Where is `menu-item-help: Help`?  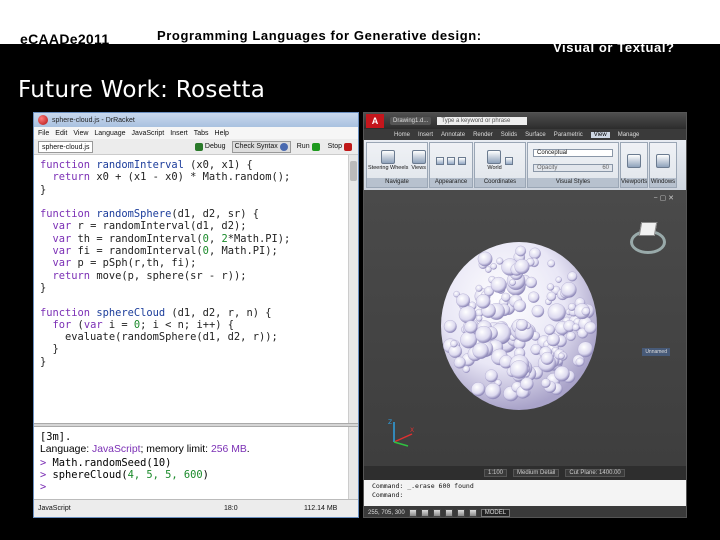 menu-item-help: Help is located at coordinates (222, 133).